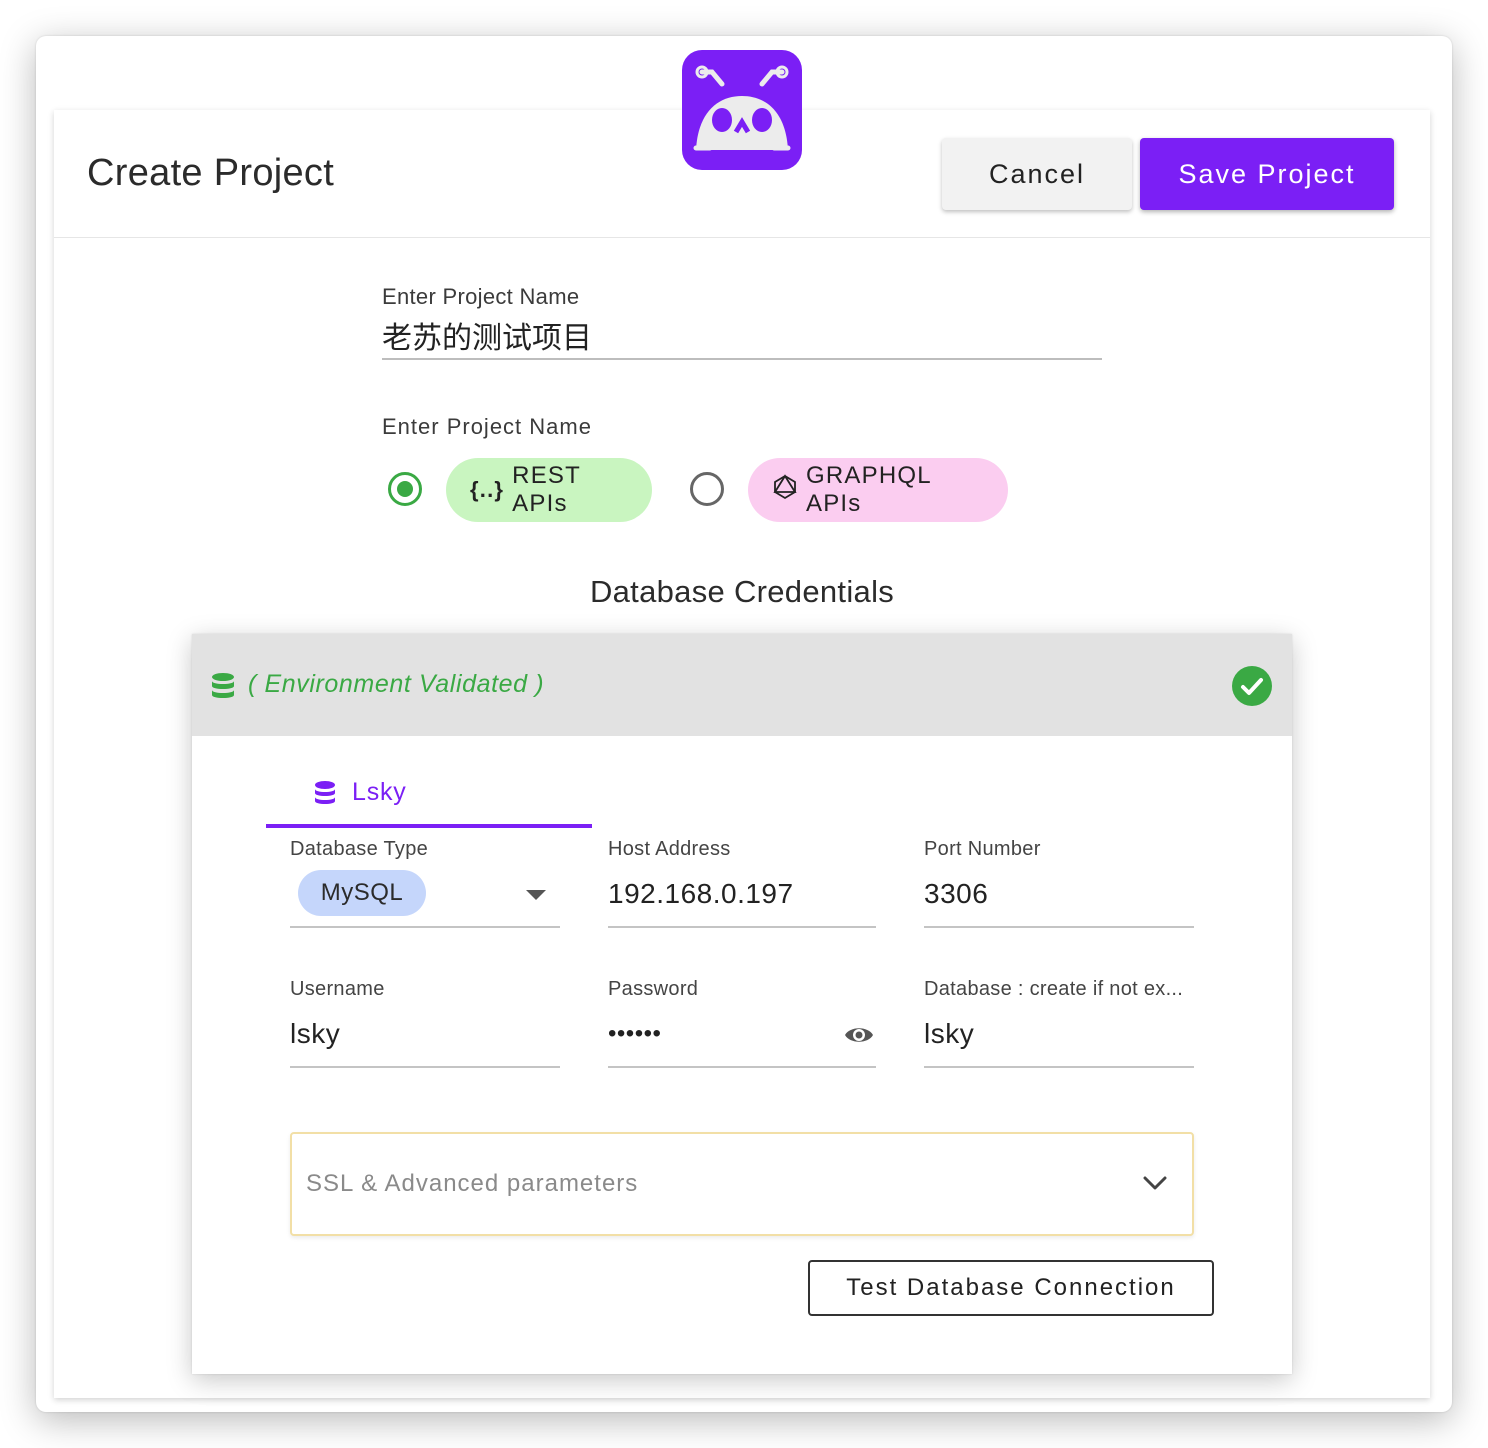  What do you see at coordinates (472, 1183) in the screenshot?
I see `ssl-advanced-label: SSL & Advanced parameters` at bounding box center [472, 1183].